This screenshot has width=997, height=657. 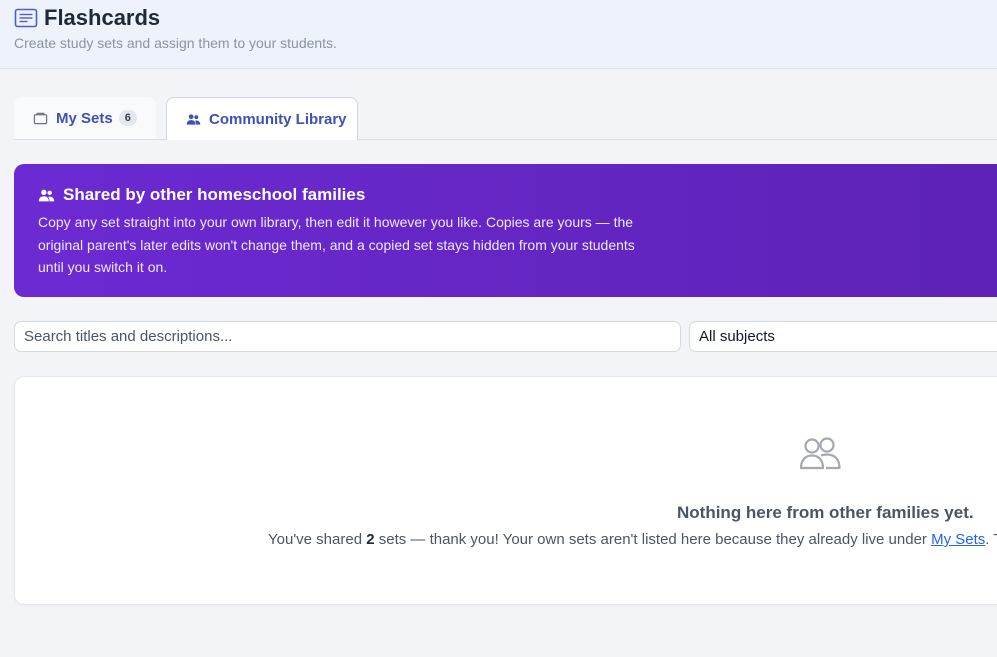 I want to click on empty-state-text-prefix: You've shared, so click(x=317, y=539).